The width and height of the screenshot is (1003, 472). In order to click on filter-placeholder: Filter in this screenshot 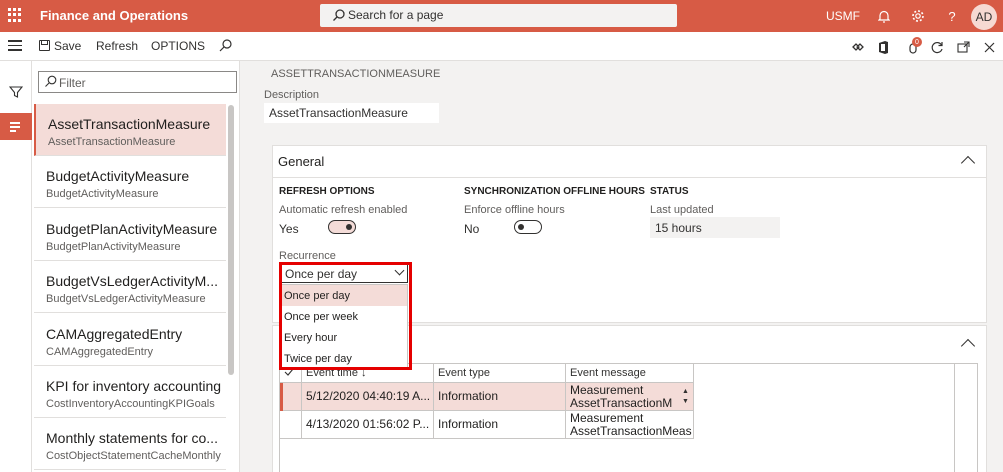, I will do `click(72, 83)`.